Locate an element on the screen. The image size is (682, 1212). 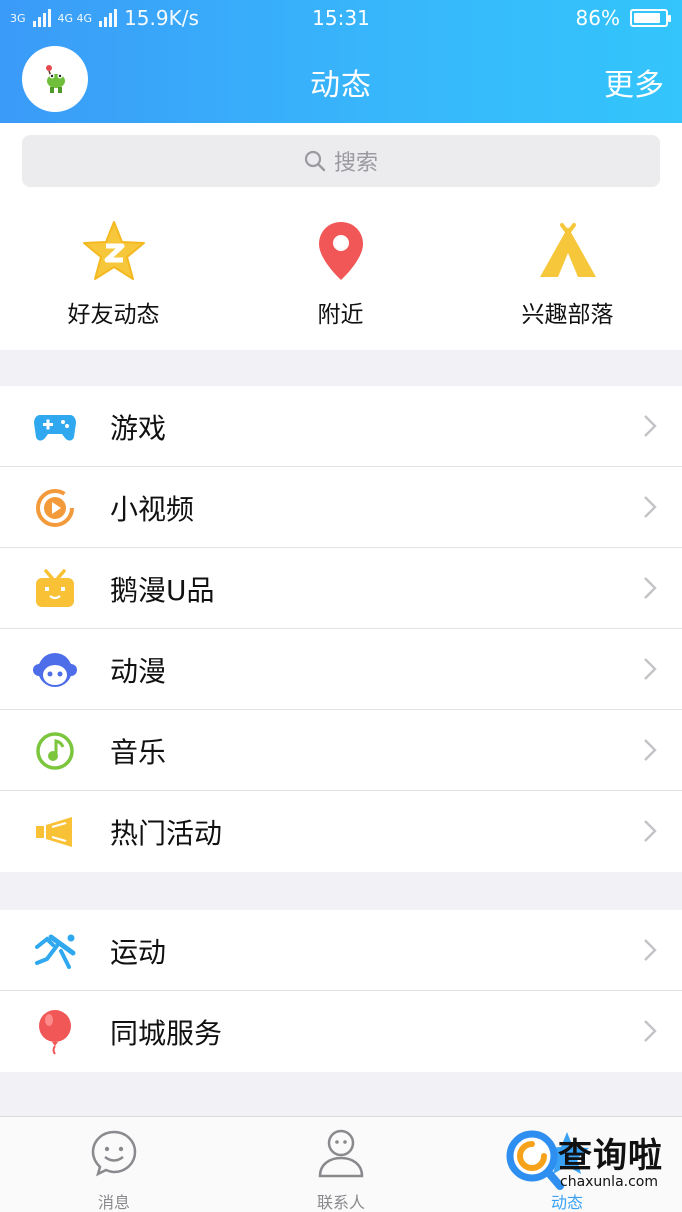
watermark-logo: 查询啦 chaxunla.com is located at coordinates (589, 1162).